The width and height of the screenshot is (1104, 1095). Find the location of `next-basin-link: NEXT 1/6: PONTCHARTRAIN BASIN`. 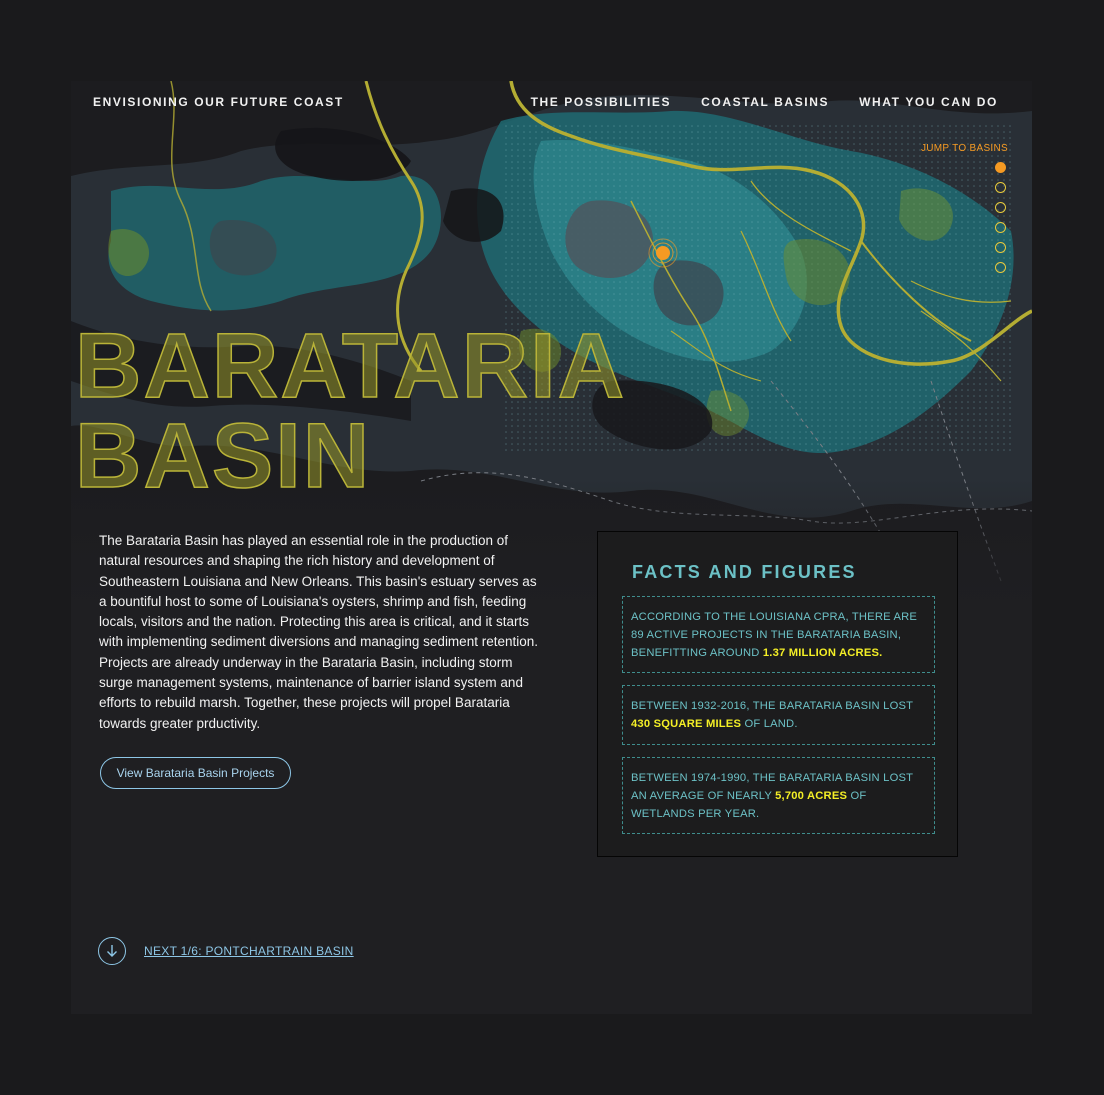

next-basin-link: NEXT 1/6: PONTCHARTRAIN BASIN is located at coordinates (226, 951).